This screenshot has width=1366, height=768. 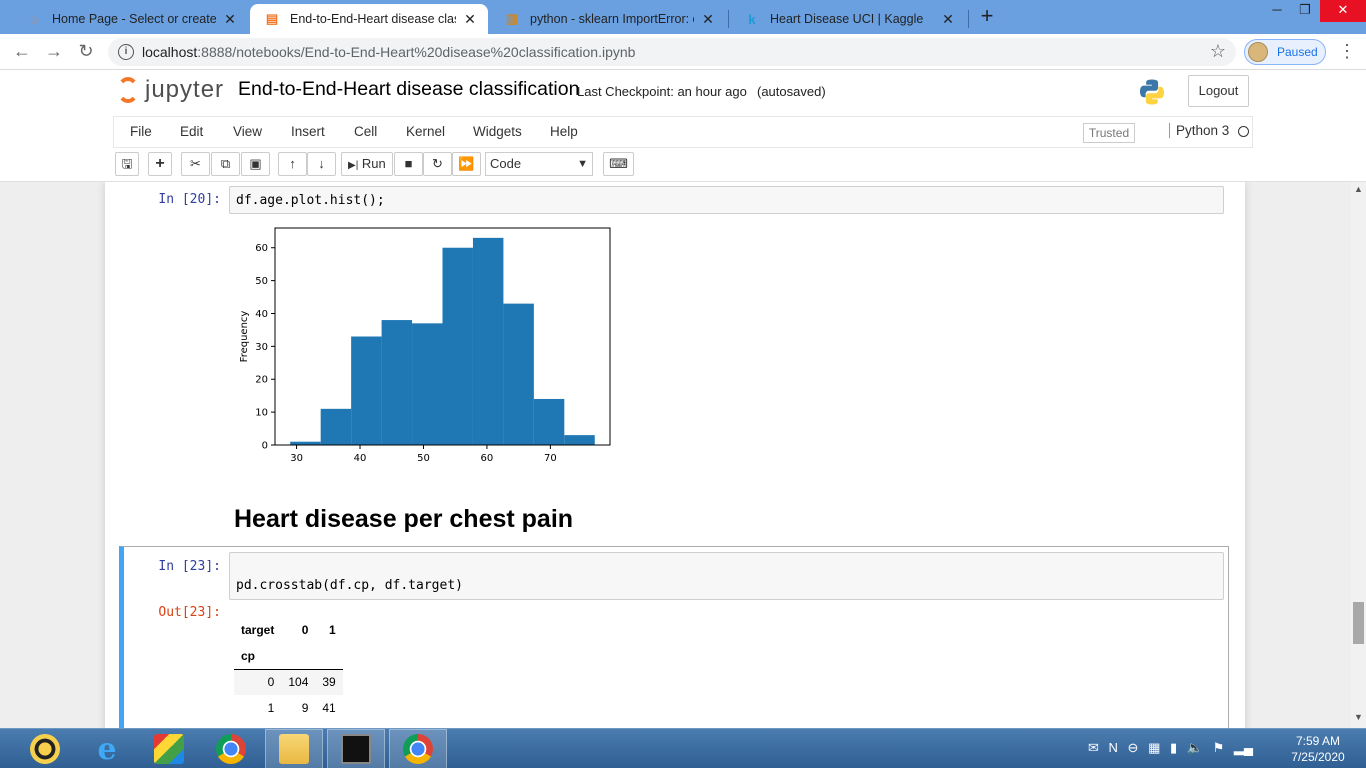 What do you see at coordinates (1173, 747) in the screenshot?
I see `battery-icon: ▮` at bounding box center [1173, 747].